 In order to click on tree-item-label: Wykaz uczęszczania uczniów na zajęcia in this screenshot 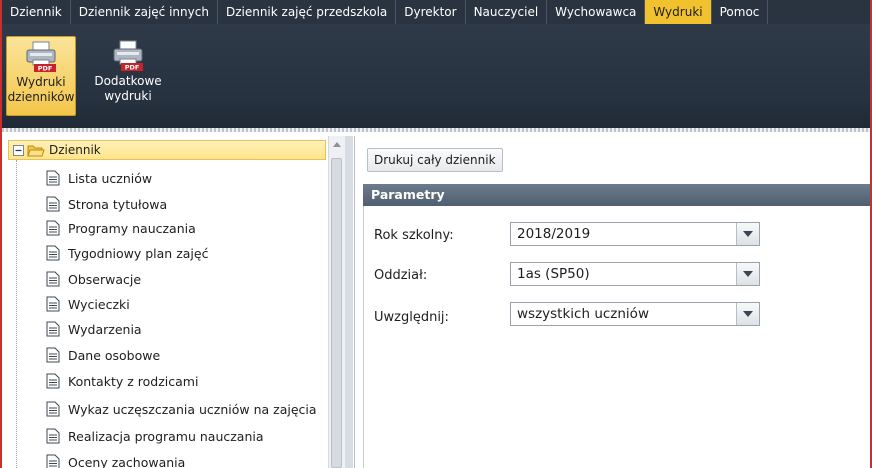, I will do `click(192, 409)`.